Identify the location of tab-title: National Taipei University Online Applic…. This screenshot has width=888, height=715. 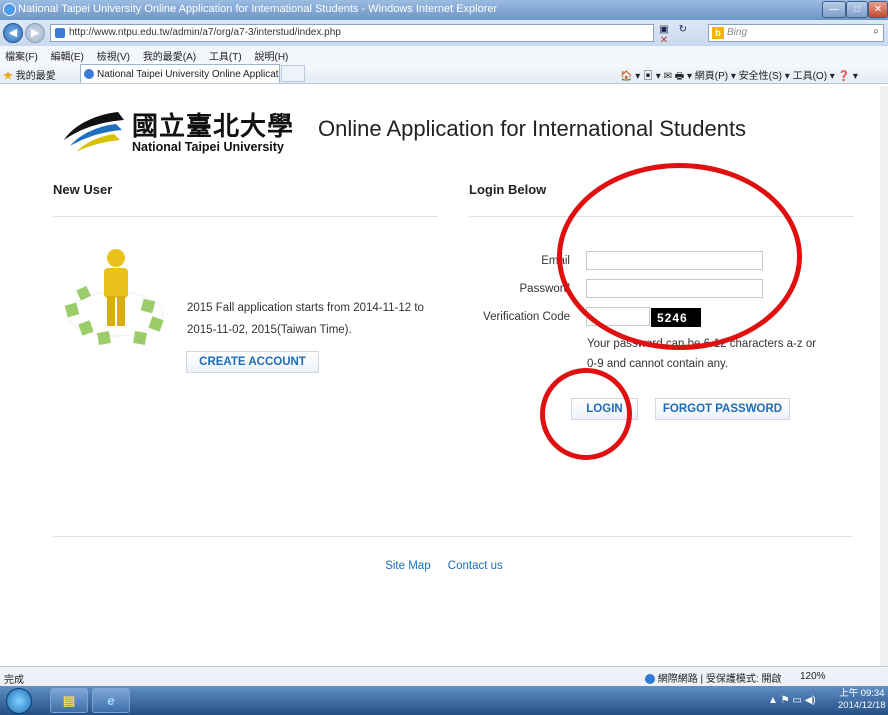
(188, 74).